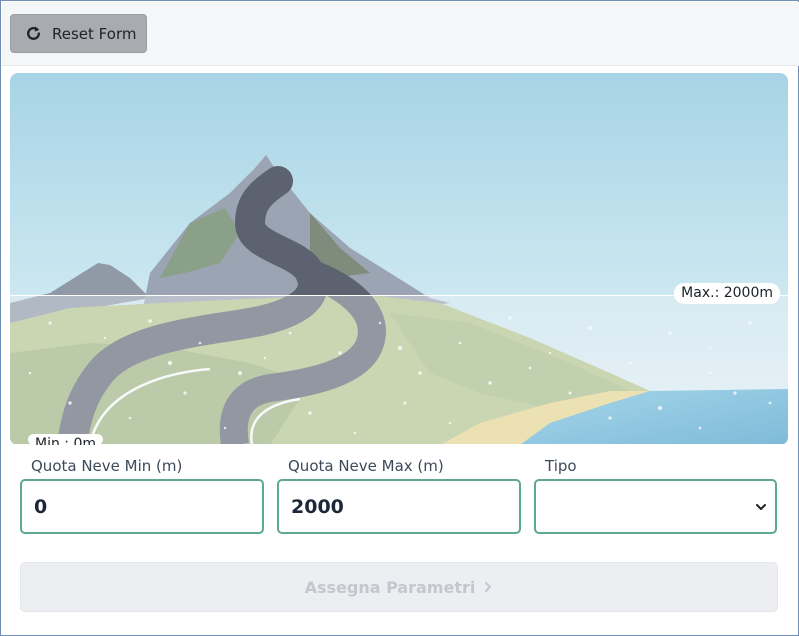  Describe the element at coordinates (107, 466) in the screenshot. I see `snow-min-label: Quota Neve Min (m)` at that location.